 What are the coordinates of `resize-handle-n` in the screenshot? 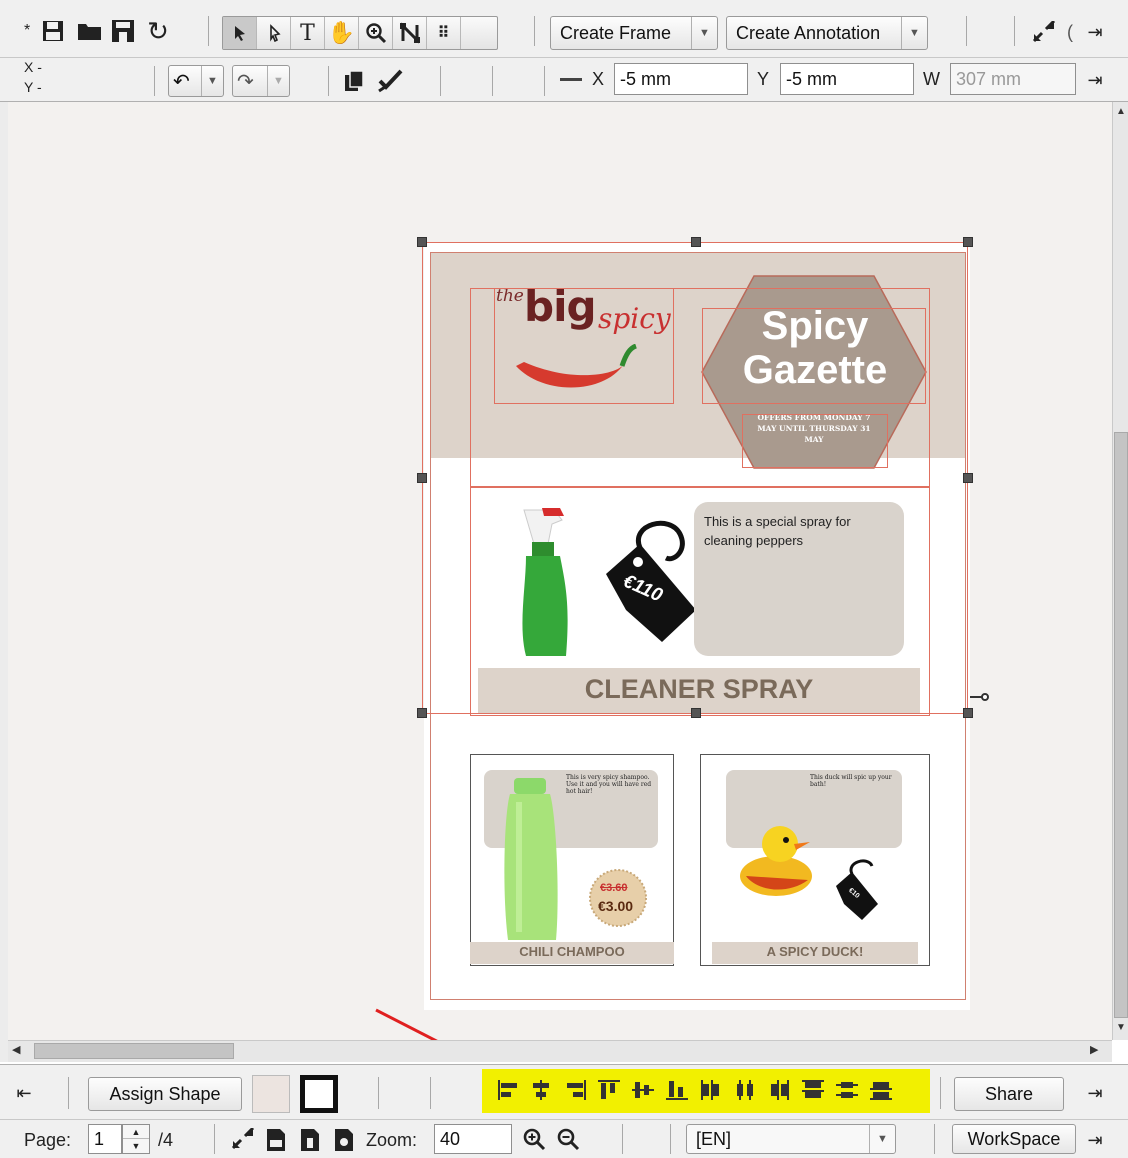 It's located at (696, 242).